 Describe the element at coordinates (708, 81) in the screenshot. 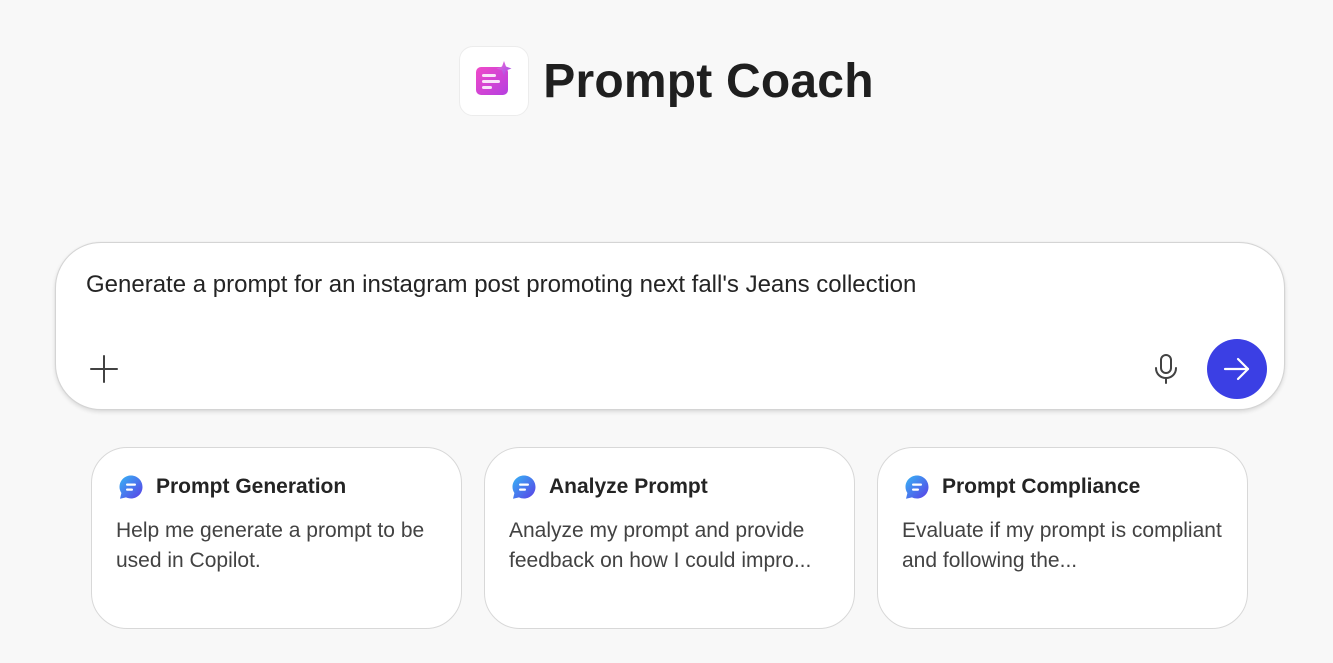

I see `app-title: Prompt Coach` at that location.